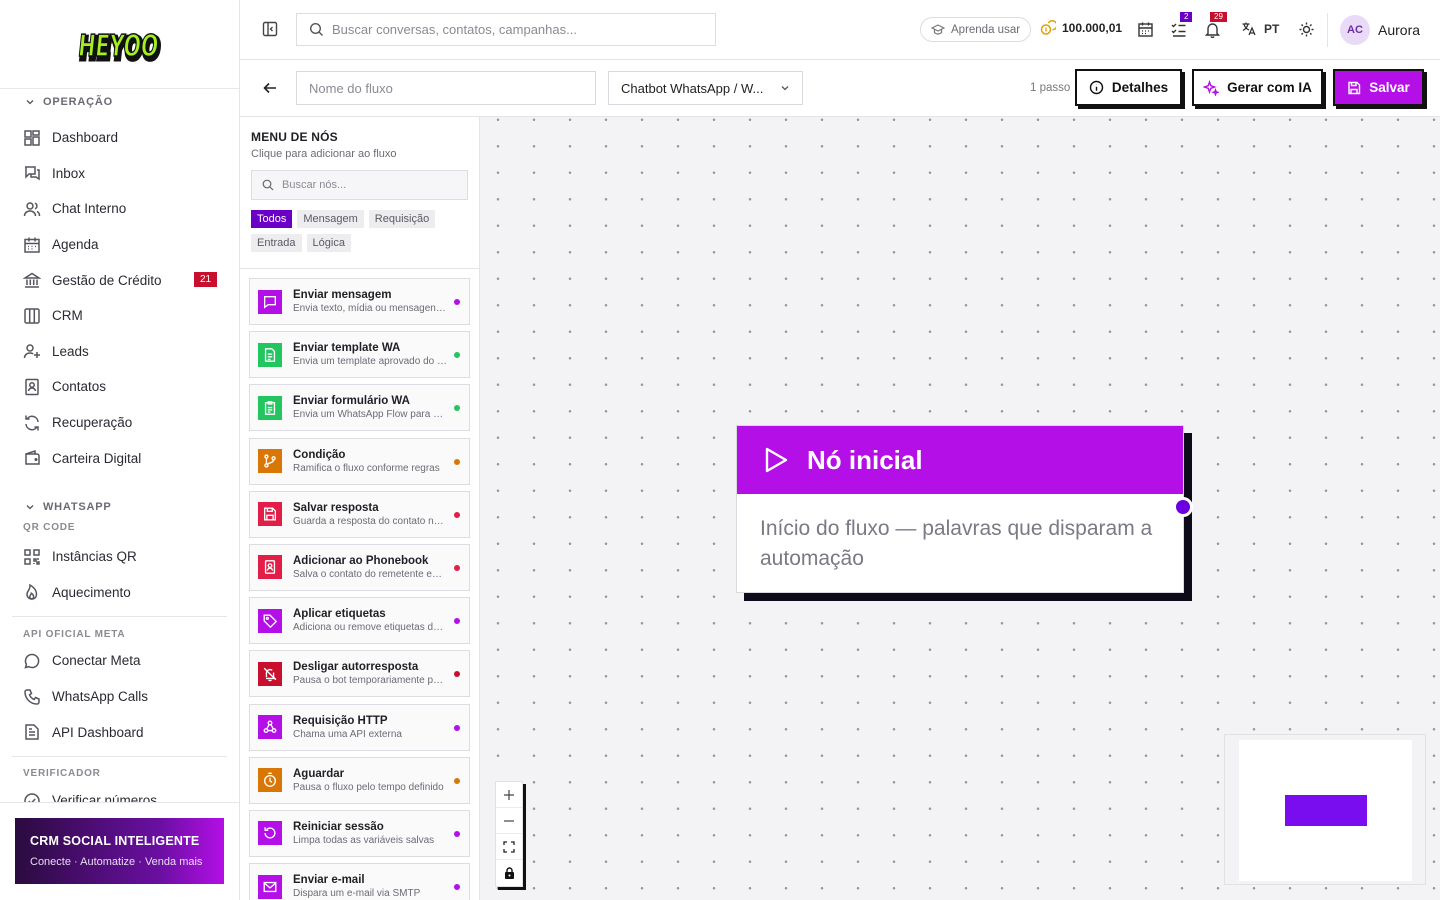 Image resolution: width=1440 pixels, height=900 pixels. I want to click on user-menu: AC Aurora, so click(1380, 30).